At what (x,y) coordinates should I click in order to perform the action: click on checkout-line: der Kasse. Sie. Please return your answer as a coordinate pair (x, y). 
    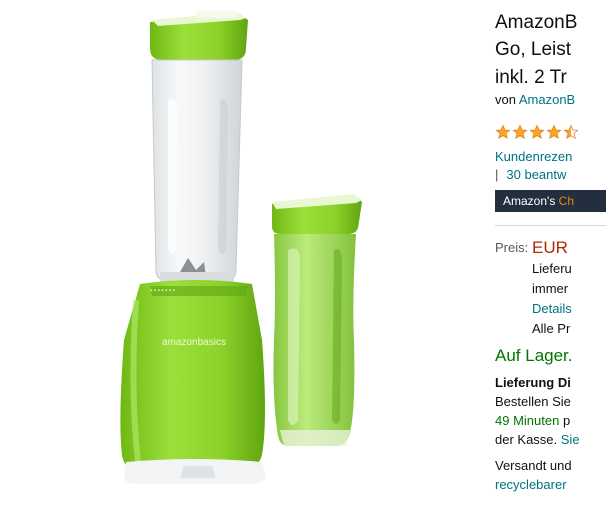
    Looking at the image, I should click on (537, 439).